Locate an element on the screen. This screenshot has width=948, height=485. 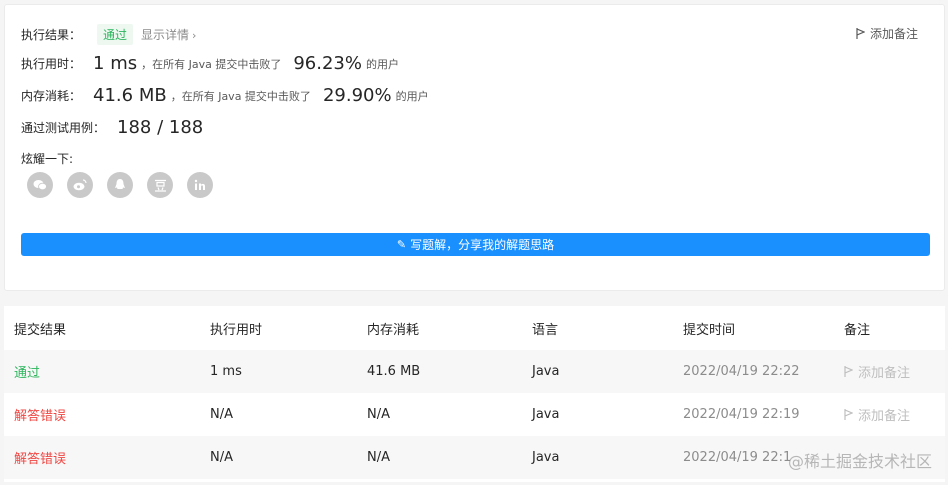
row-submit-time: 2022/04/19 22:19 is located at coordinates (741, 414).